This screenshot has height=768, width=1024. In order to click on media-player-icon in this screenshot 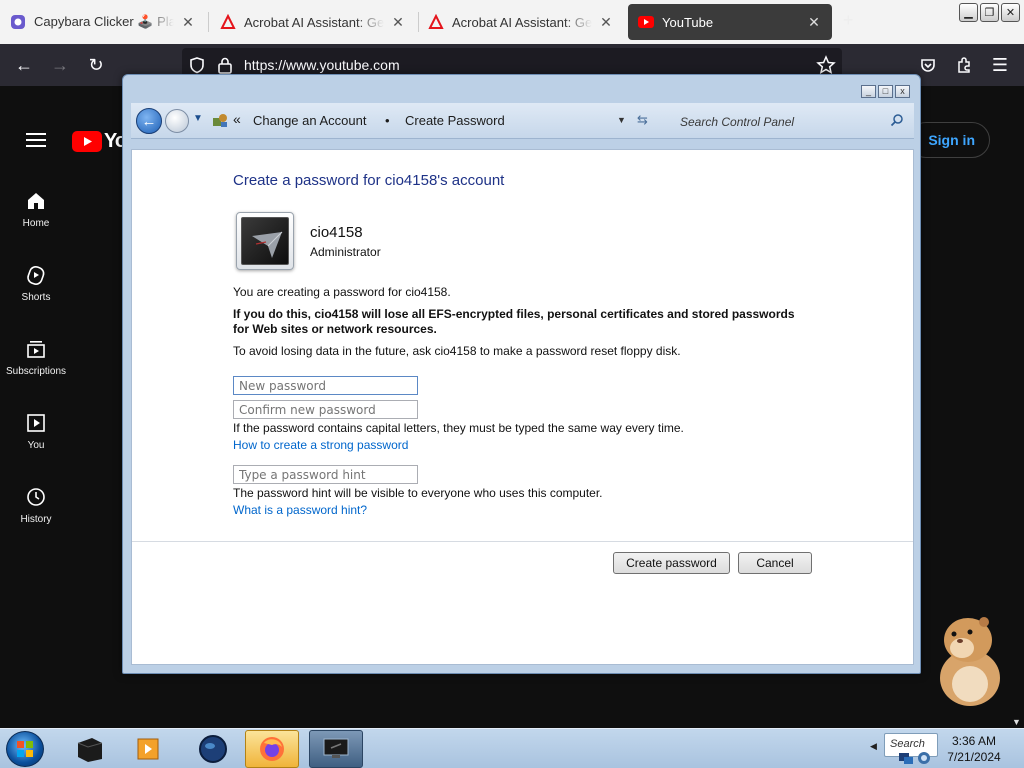, I will do `click(148, 749)`.